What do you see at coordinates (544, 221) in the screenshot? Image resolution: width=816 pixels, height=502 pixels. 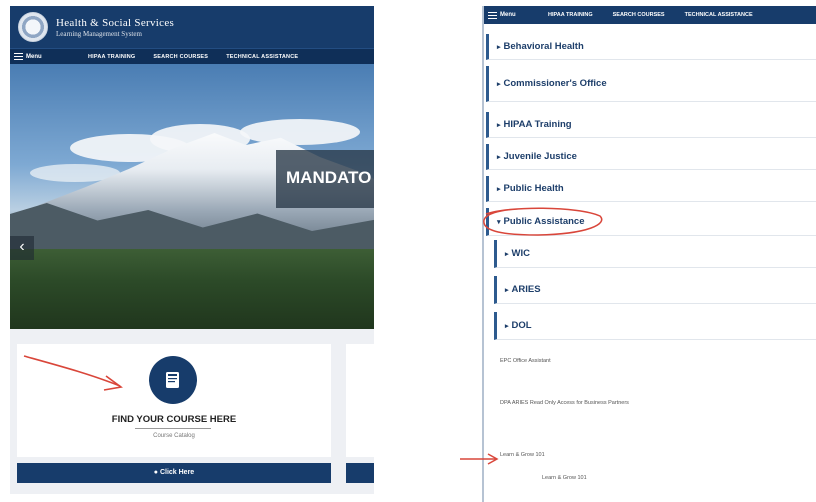 I see `accordion-label: Public Assistance` at bounding box center [544, 221].